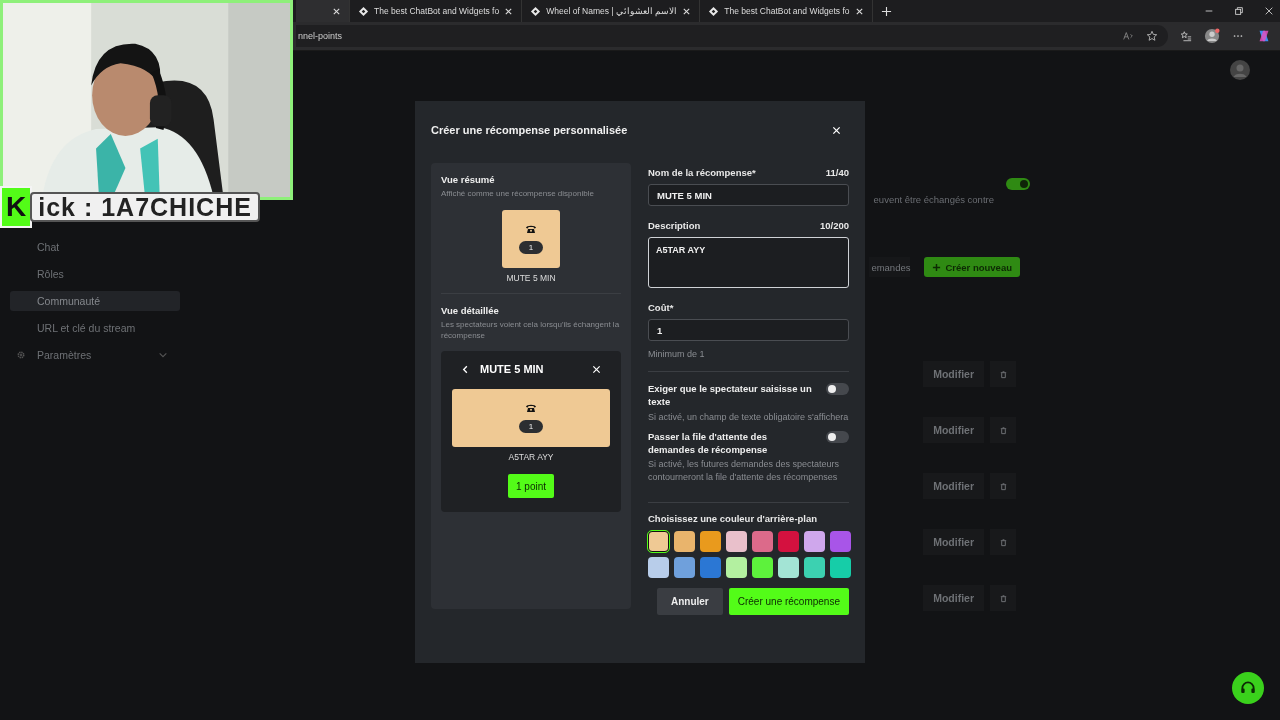 The width and height of the screenshot is (1280, 720). Describe the element at coordinates (674, 225) in the screenshot. I see `field-label: Description` at that location.